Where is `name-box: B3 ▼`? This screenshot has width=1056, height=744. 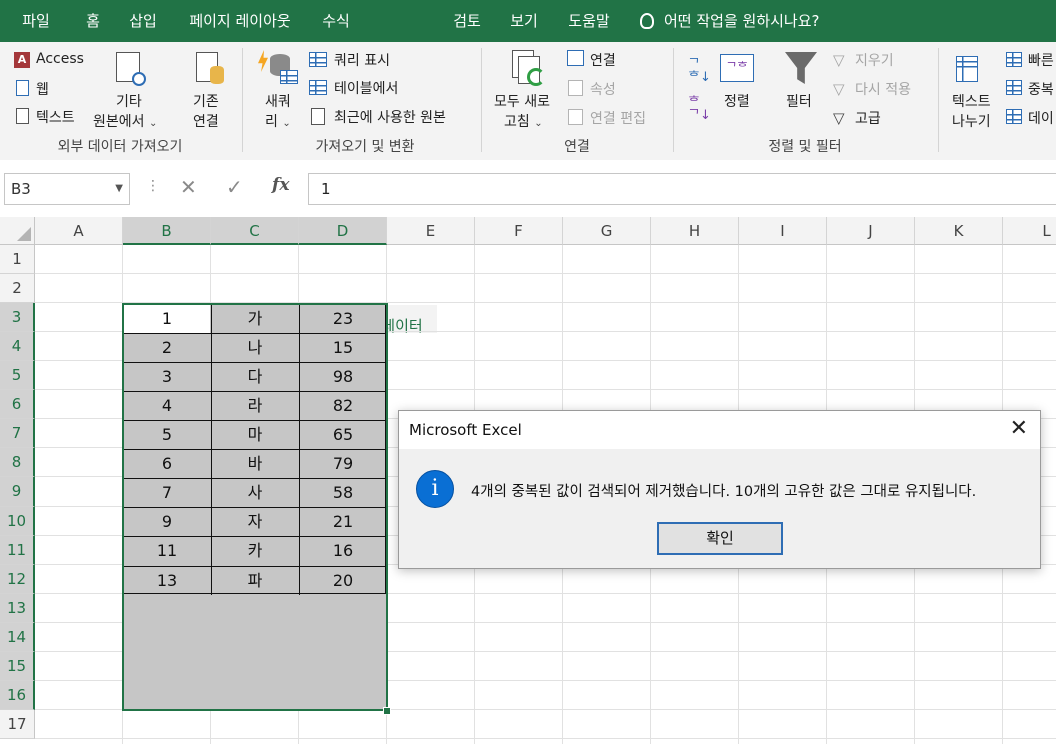 name-box: B3 ▼ is located at coordinates (67, 189).